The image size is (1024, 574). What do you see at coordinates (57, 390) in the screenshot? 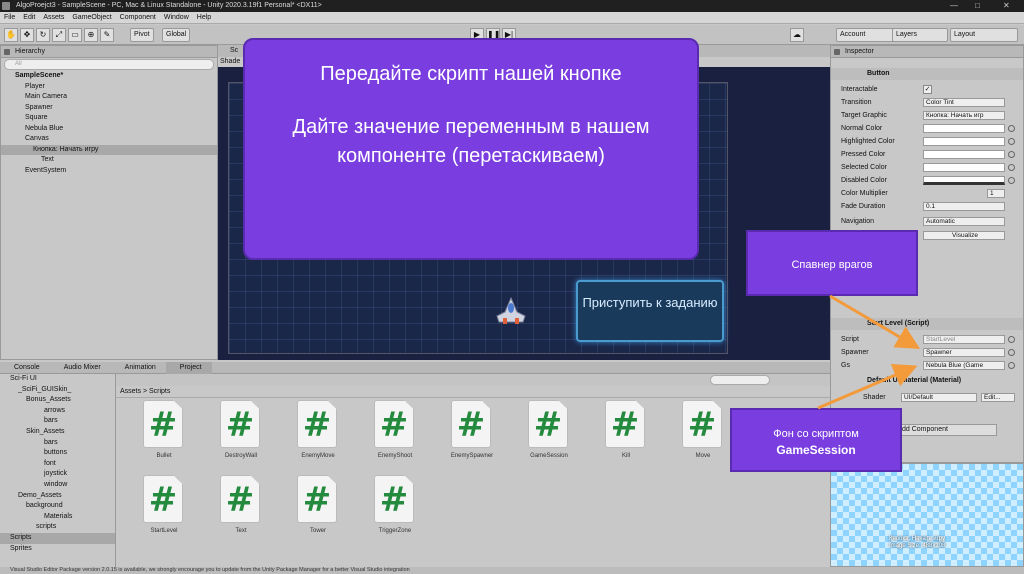
I see `project-folder: _SciFi_GUISkin_` at bounding box center [57, 390].